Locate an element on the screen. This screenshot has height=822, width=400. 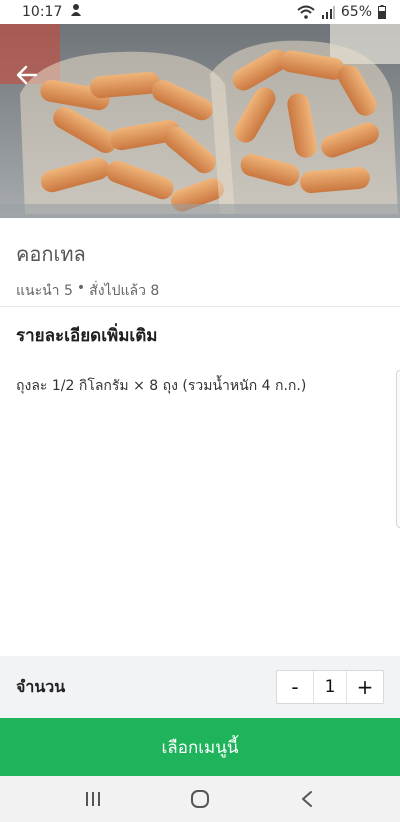
battery-percent: 65% is located at coordinates (356, 12).